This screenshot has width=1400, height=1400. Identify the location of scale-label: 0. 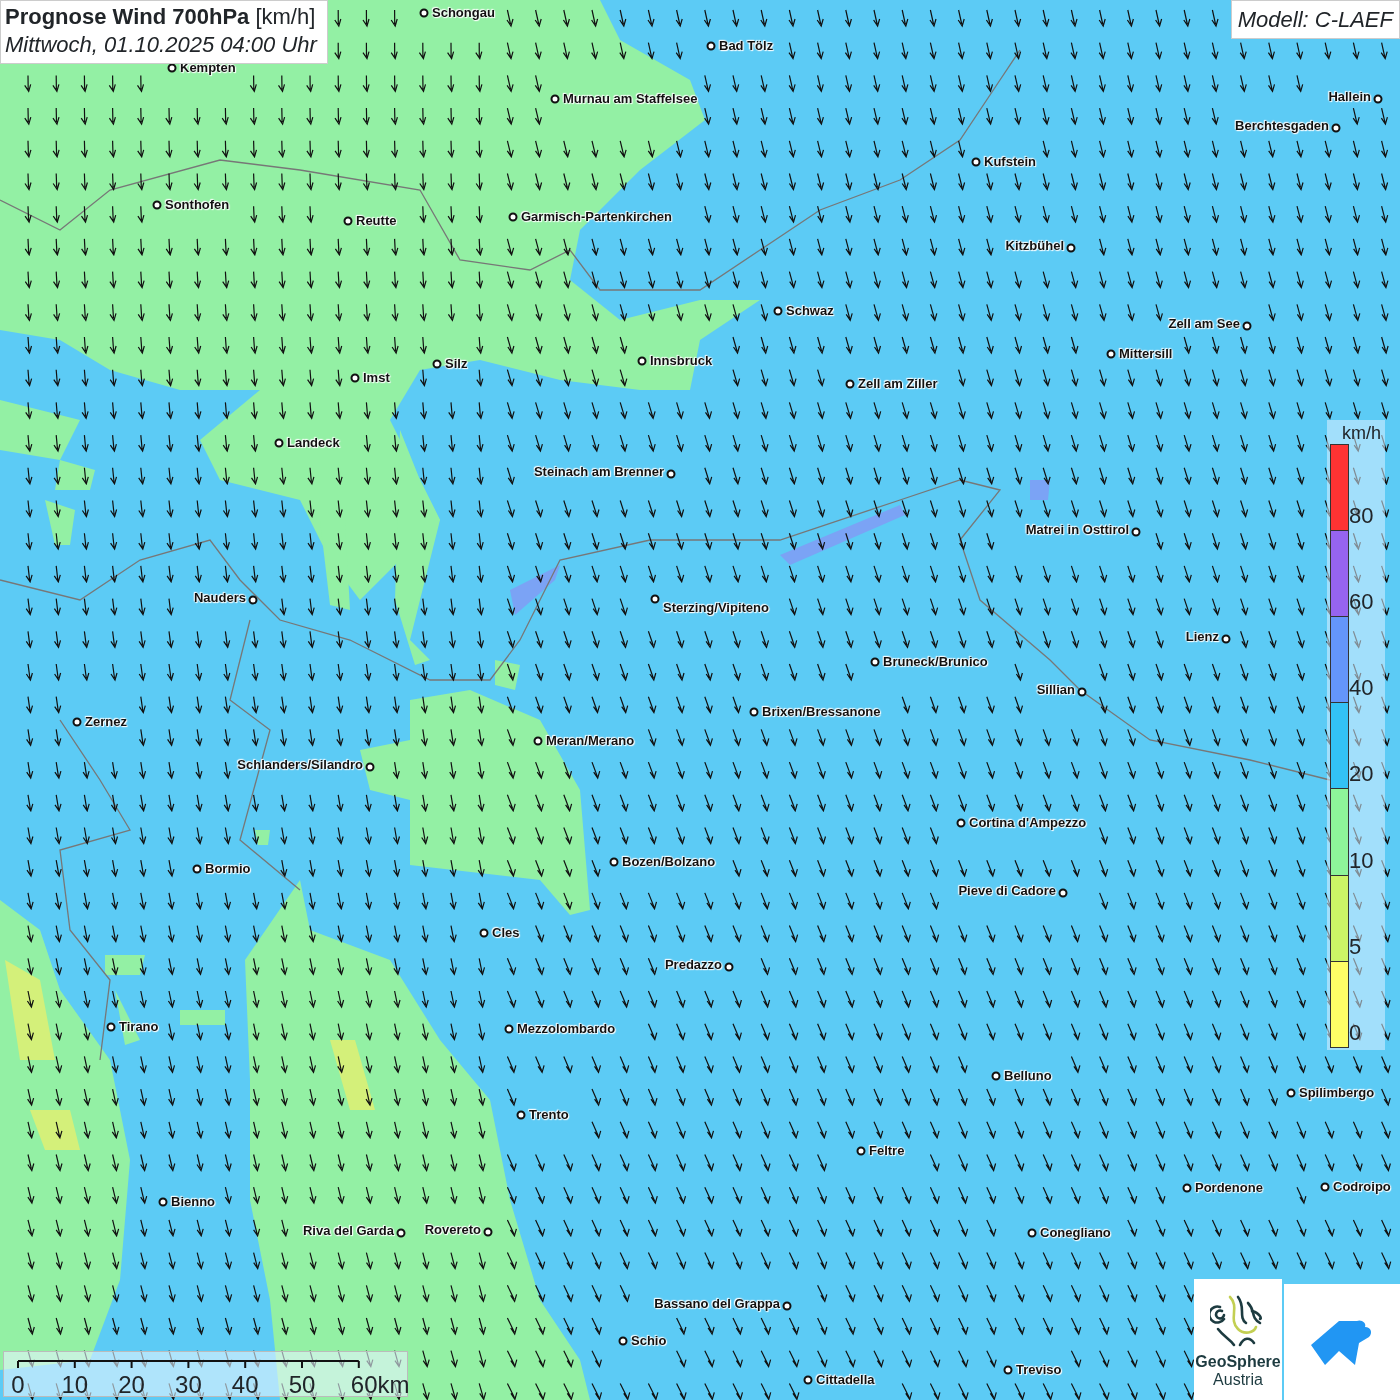
(18, 1385).